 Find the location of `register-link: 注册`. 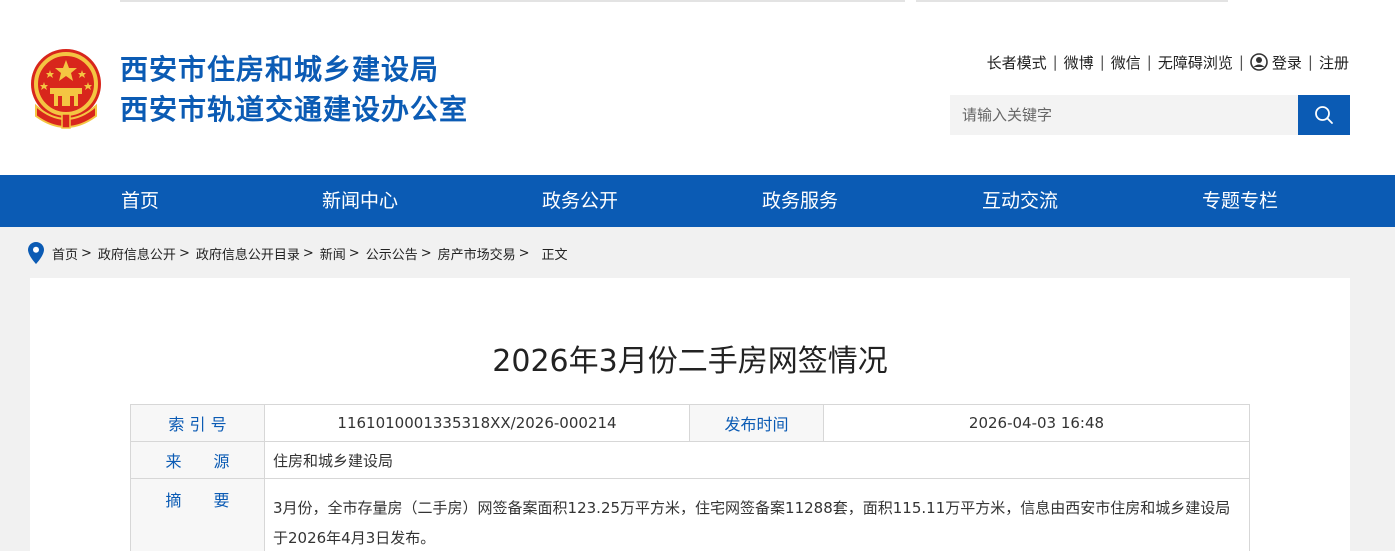

register-link: 注册 is located at coordinates (1334, 62).